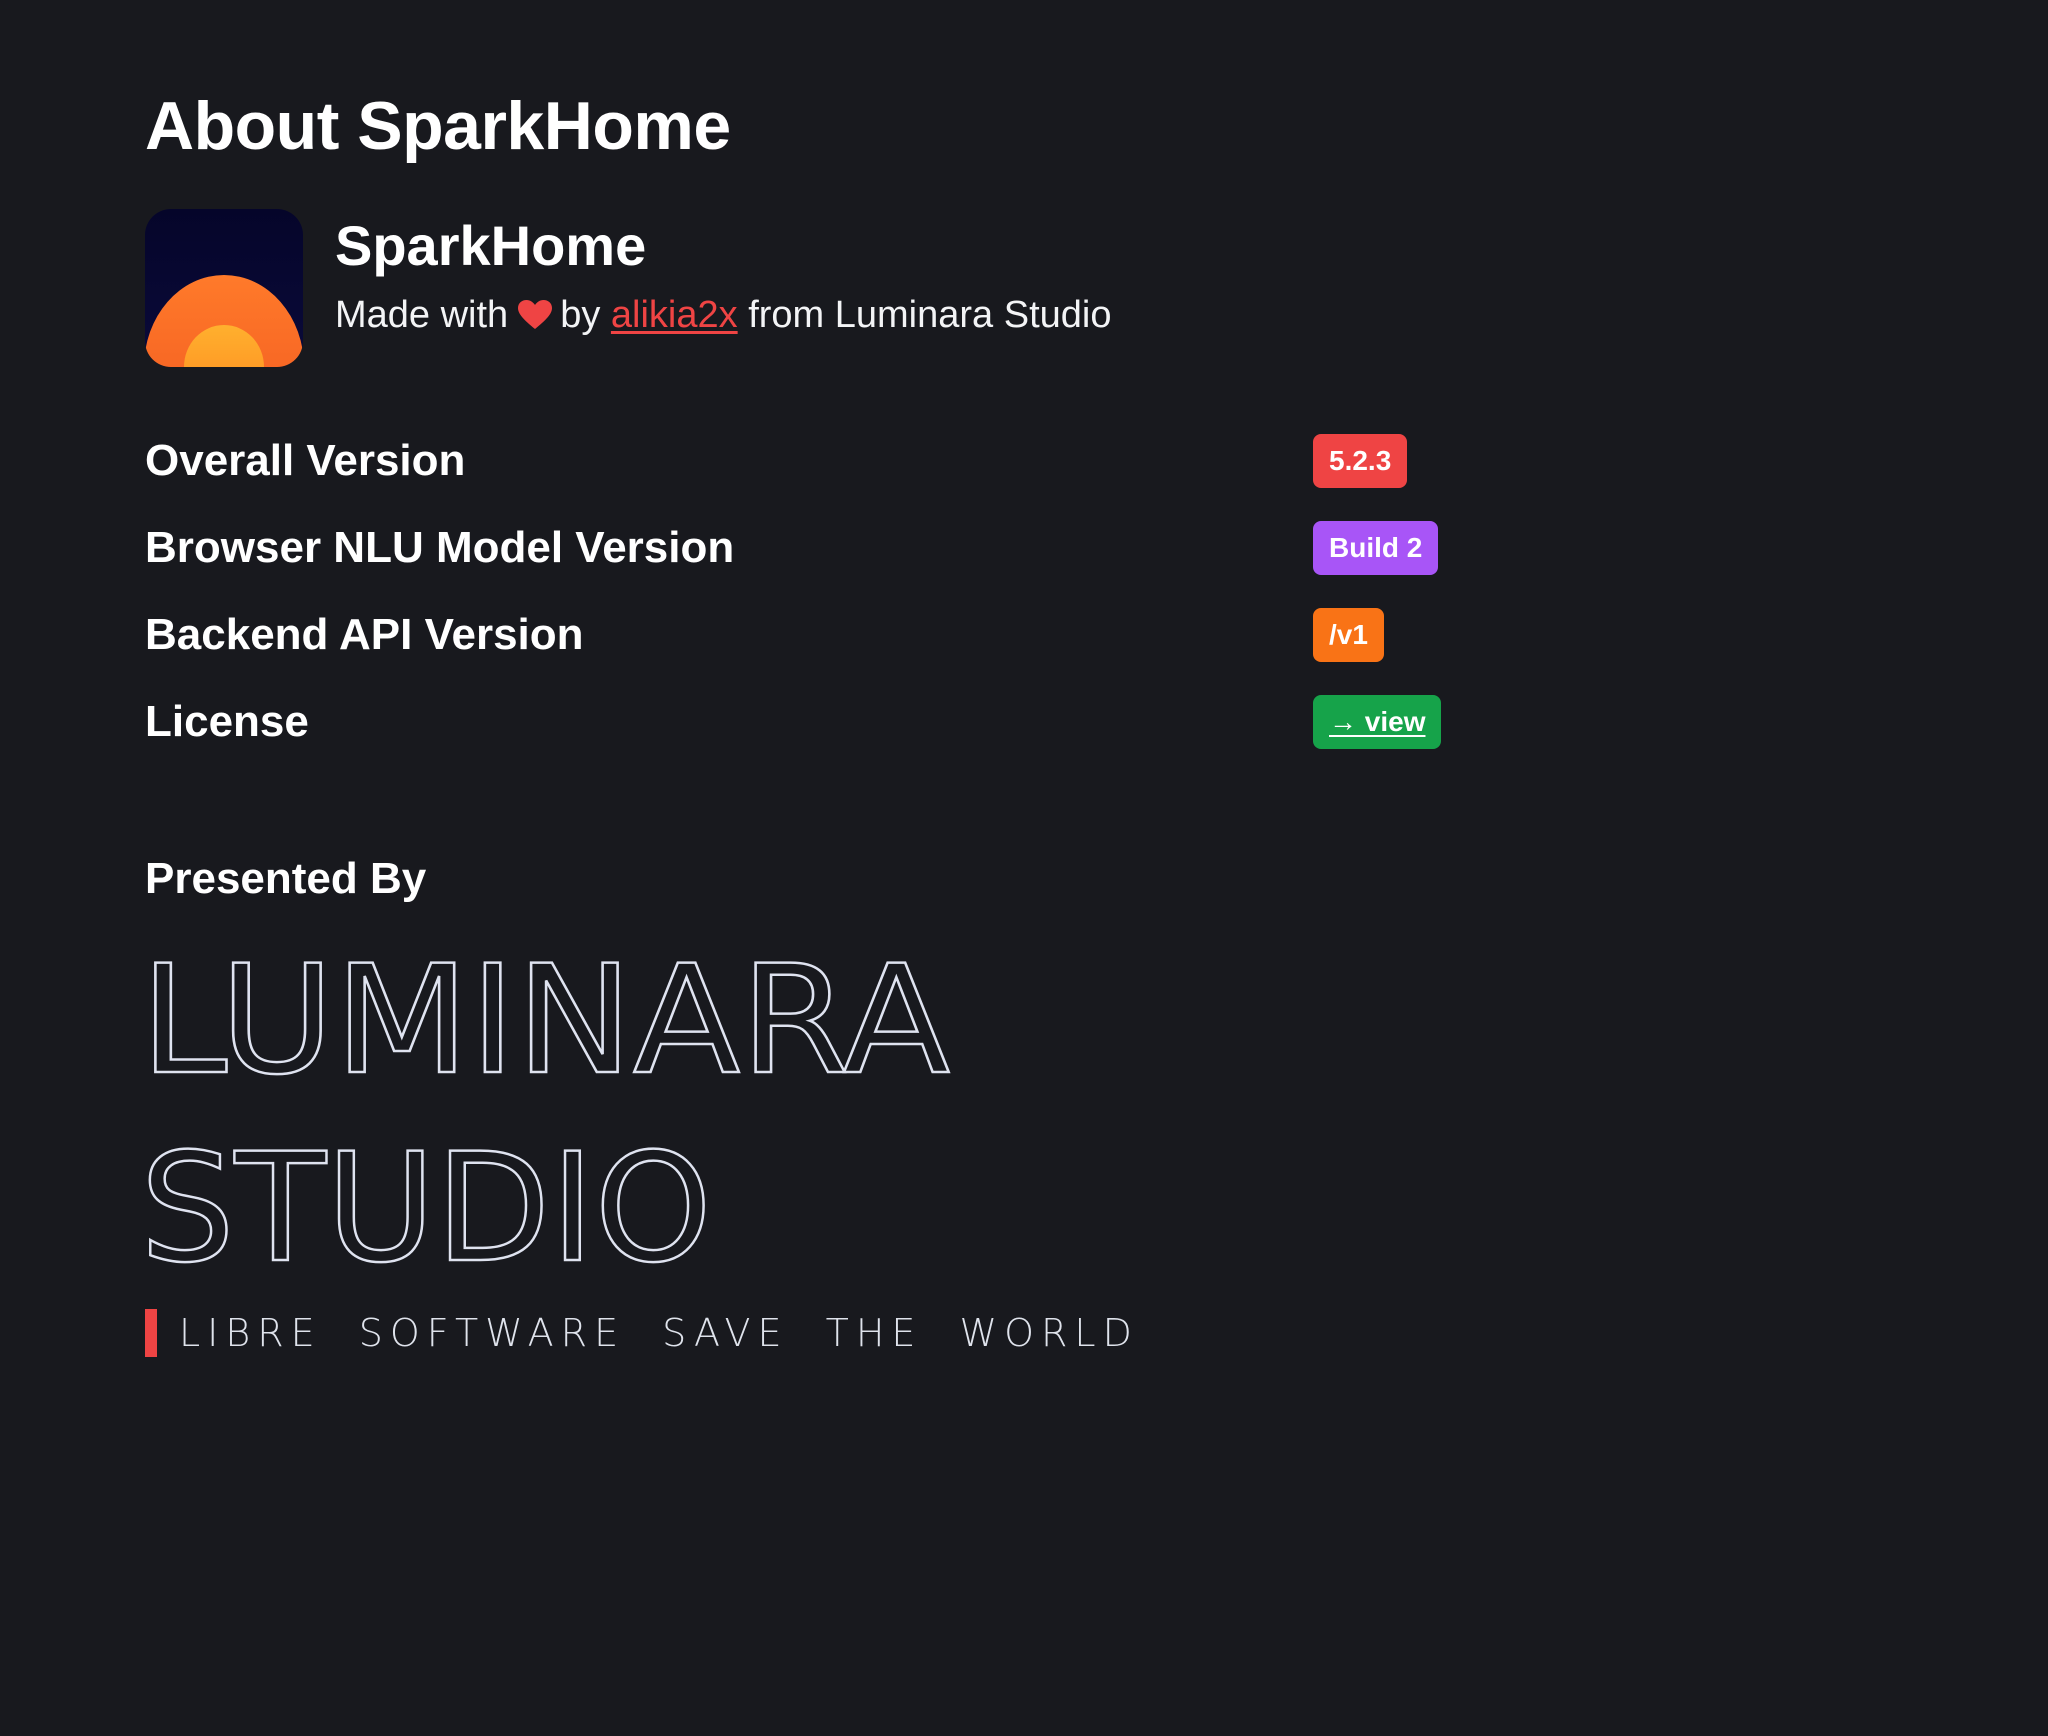 This screenshot has height=1736, width=2048. Describe the element at coordinates (422, 315) in the screenshot. I see `credit-prefix: Made with` at that location.